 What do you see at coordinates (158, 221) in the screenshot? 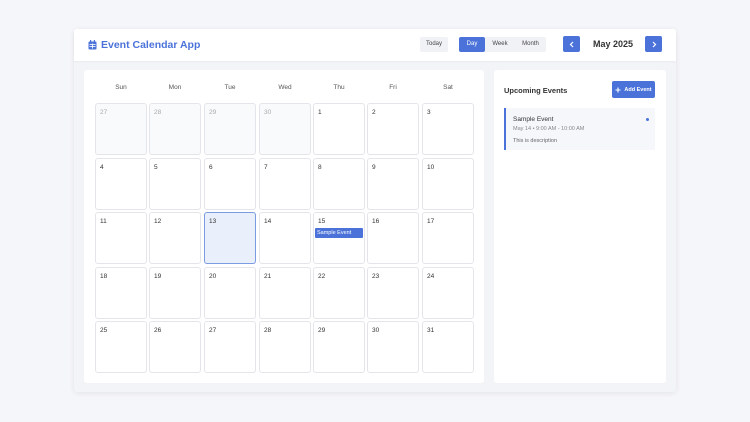
I see `day-number: 12` at bounding box center [158, 221].